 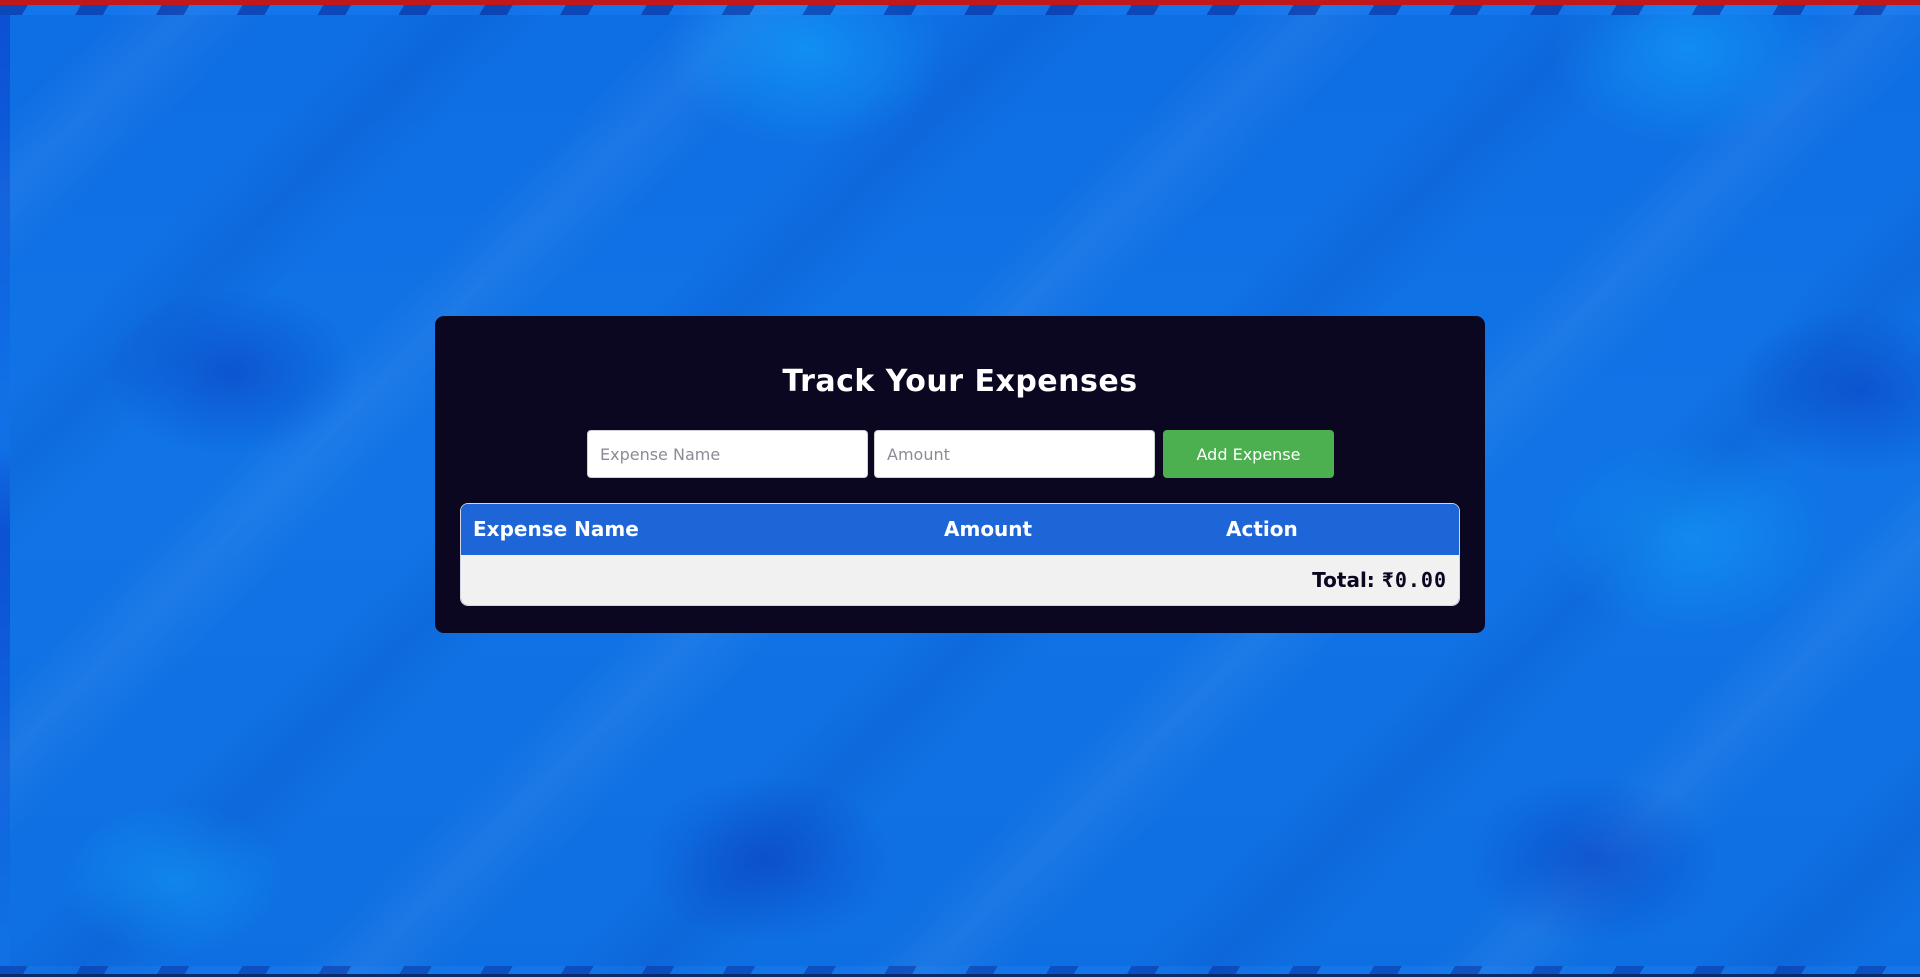 What do you see at coordinates (1262, 529) in the screenshot?
I see `column-header-action: Action` at bounding box center [1262, 529].